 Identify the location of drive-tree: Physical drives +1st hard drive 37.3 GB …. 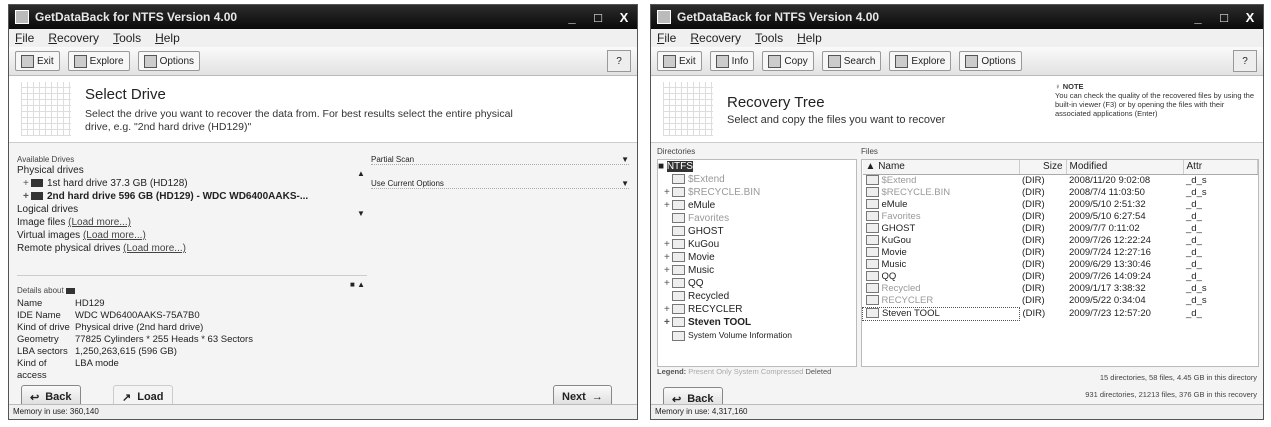
(192, 217).